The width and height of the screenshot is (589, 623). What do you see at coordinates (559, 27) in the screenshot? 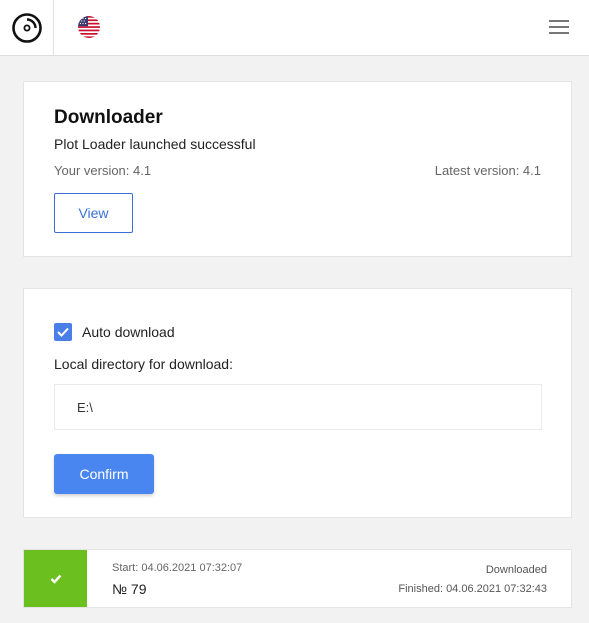
I see `hamburger-menu-icon` at bounding box center [559, 27].